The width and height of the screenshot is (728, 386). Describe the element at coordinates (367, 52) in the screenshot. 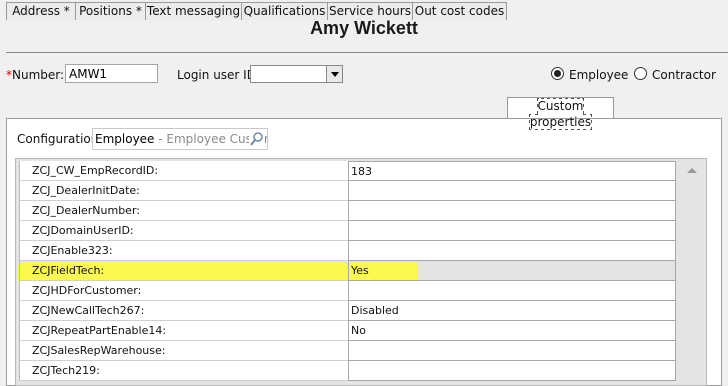

I see `title-divider` at that location.